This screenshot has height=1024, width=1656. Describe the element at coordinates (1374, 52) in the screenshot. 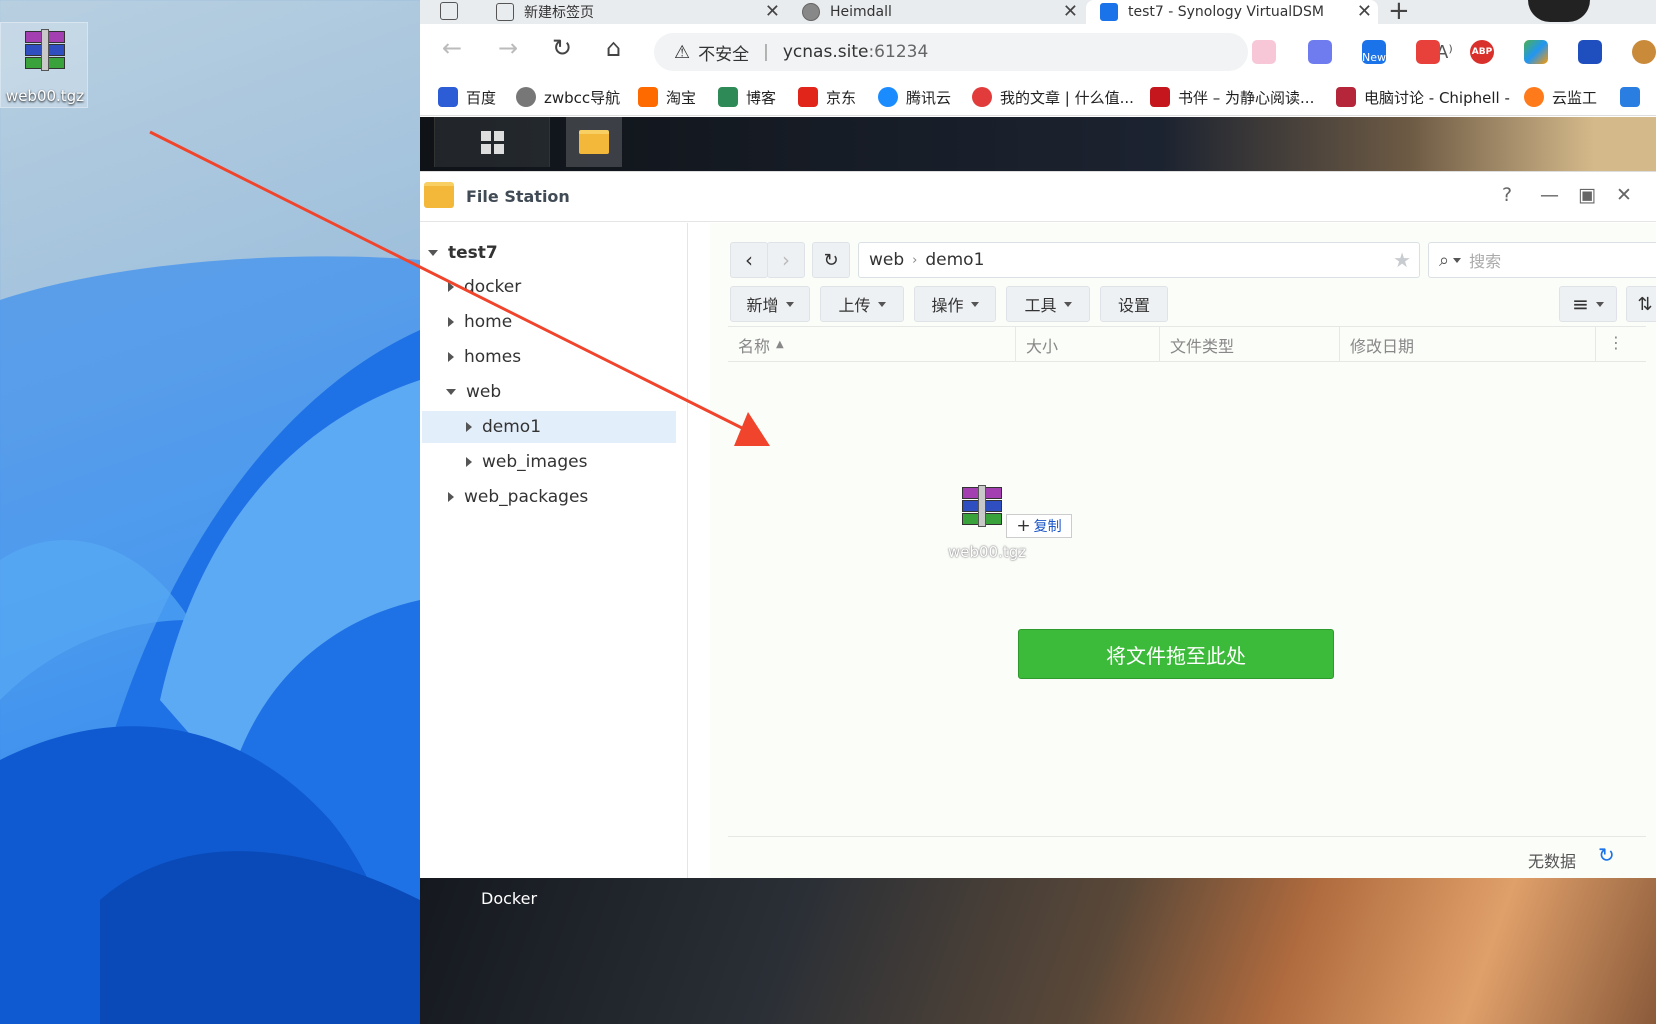

I see `extension-new-icon: New` at that location.